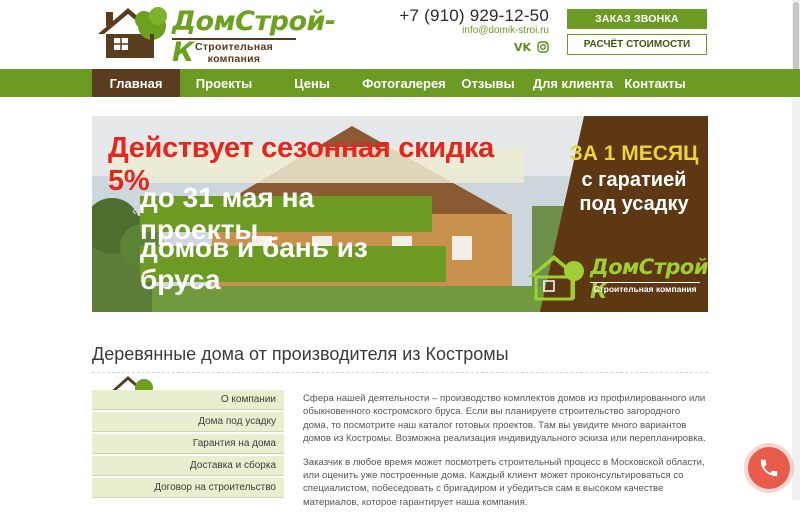 The height and width of the screenshot is (519, 800). I want to click on banner-prev-arrow: ‹, so click(137, 210).